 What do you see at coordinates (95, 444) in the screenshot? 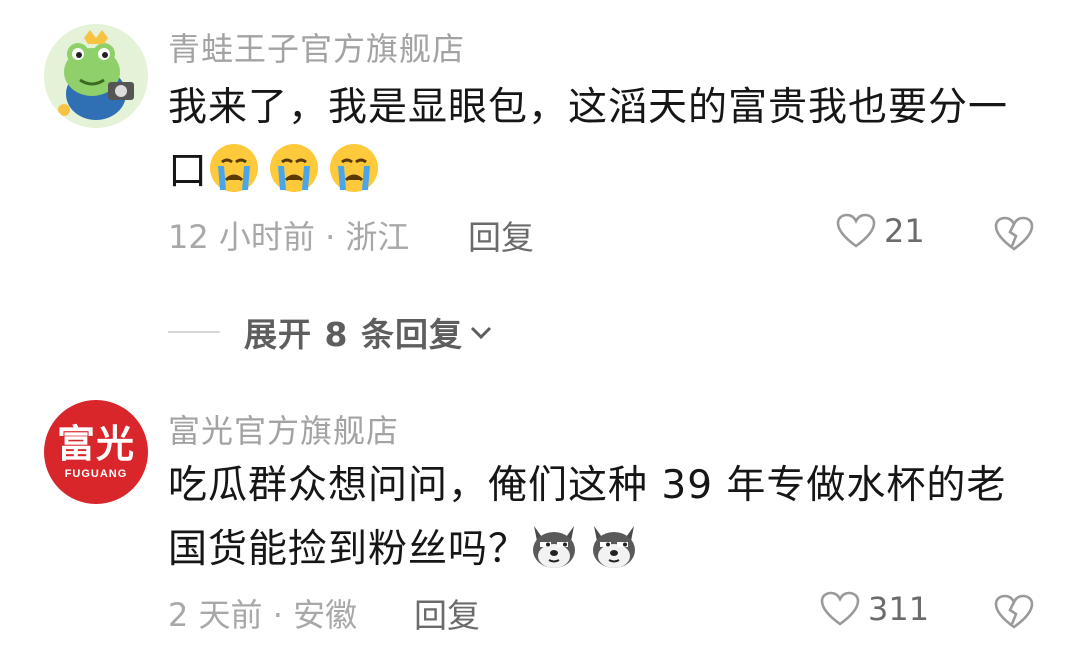
I see `avatar-logo-text: 富光` at bounding box center [95, 444].